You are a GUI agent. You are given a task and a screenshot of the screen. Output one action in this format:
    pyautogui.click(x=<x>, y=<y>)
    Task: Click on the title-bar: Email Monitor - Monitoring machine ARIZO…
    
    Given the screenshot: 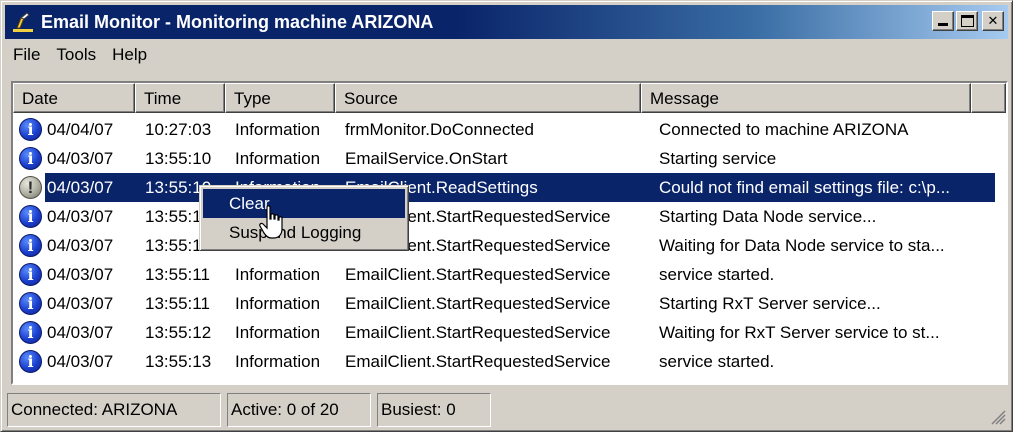 What is the action you would take?
    pyautogui.click(x=506, y=22)
    